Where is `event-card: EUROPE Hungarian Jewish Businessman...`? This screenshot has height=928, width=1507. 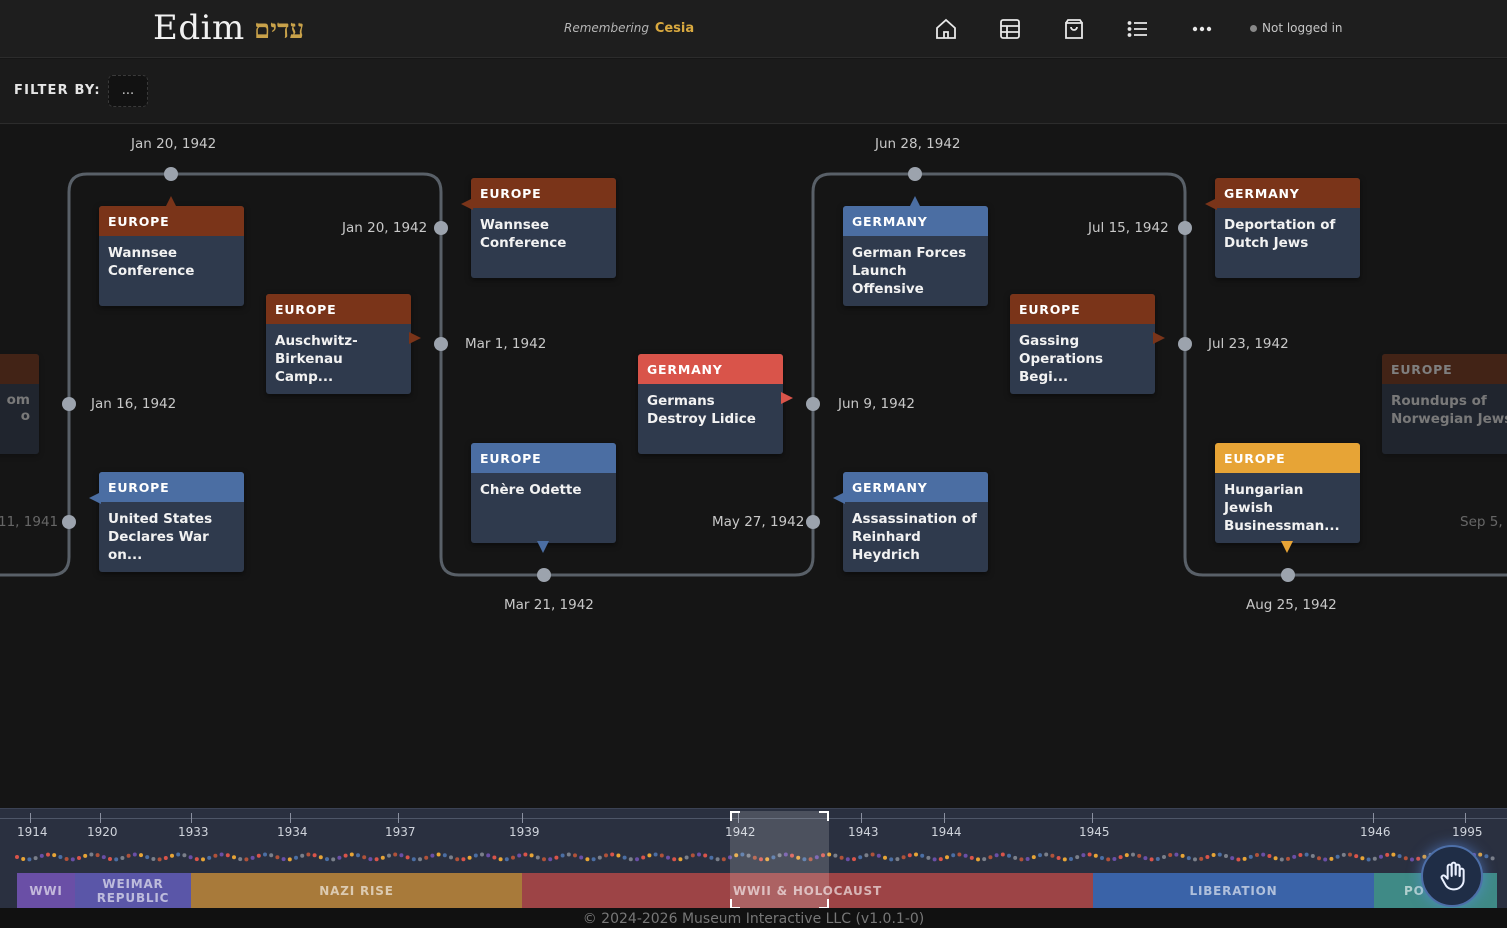 event-card: EUROPE Hungarian Jewish Businessman... is located at coordinates (1287, 498).